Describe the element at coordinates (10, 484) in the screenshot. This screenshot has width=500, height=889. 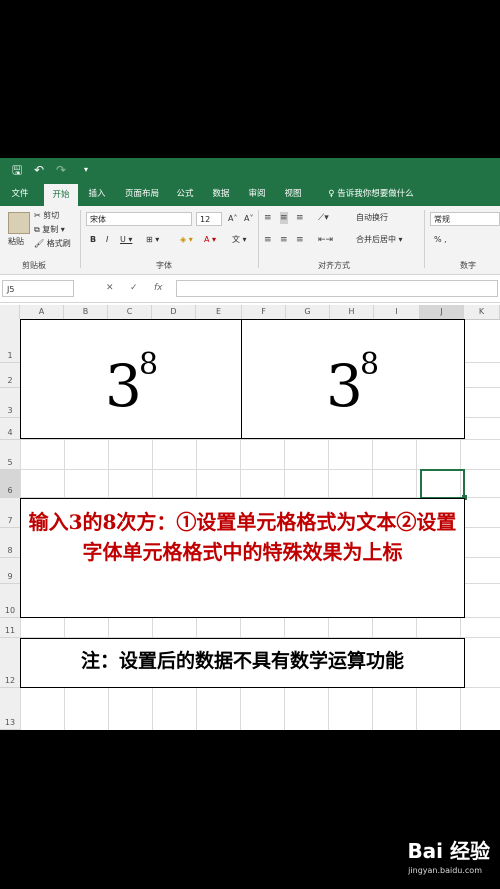
I see `row-header: 6` at that location.